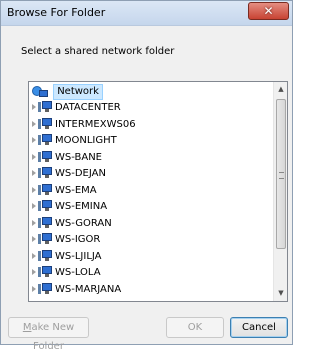 The image size is (320, 356). I want to click on tree-item: WS-IGOR, so click(66, 241).